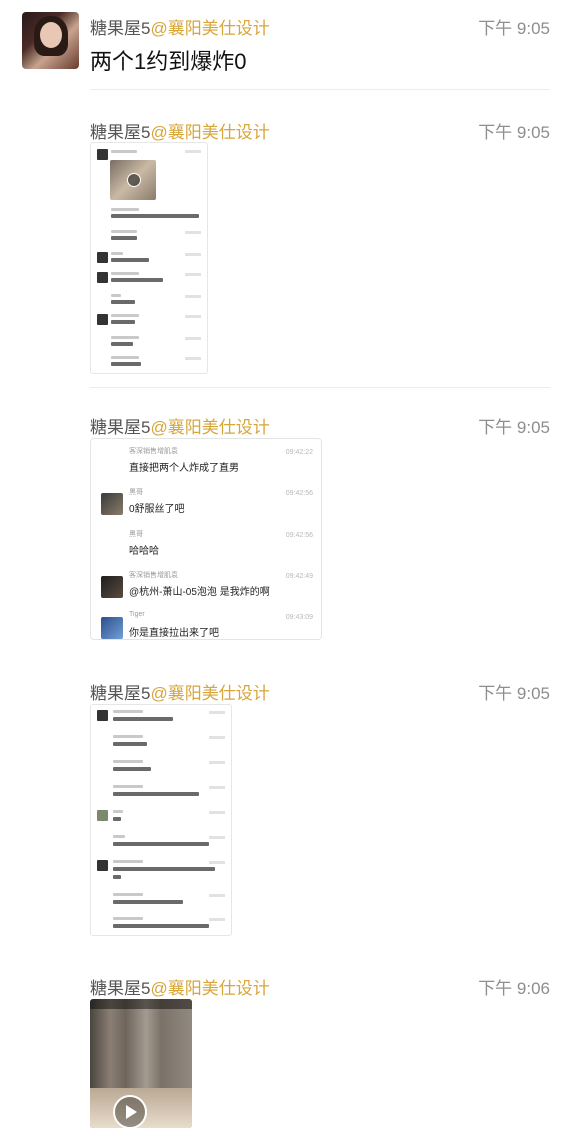 This screenshot has width=572, height=1128. What do you see at coordinates (206, 504) in the screenshot?
I see `list-item: 黑哥 09:42:56 0舒服丝了吧` at bounding box center [206, 504].